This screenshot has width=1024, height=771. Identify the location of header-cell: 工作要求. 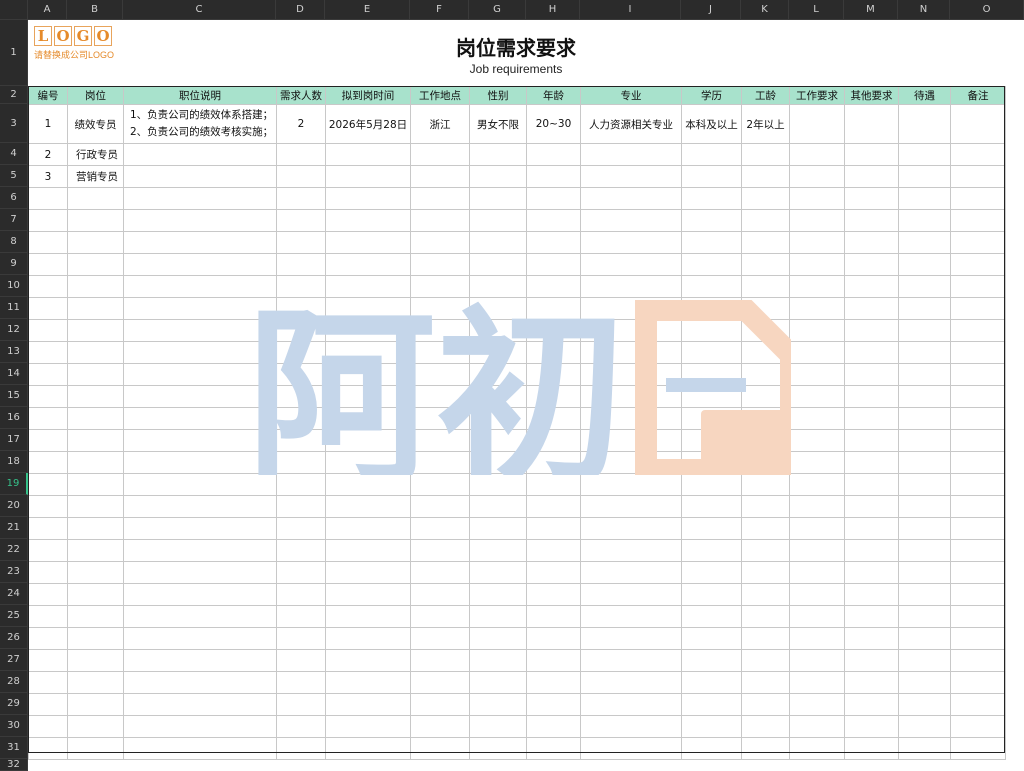
(817, 95).